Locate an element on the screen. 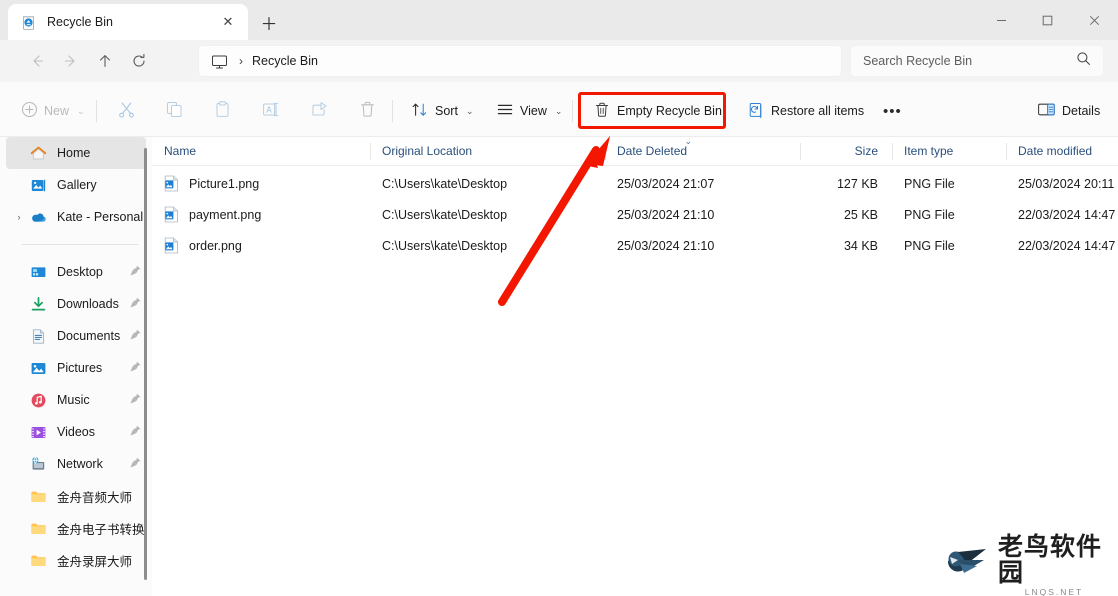 The height and width of the screenshot is (596, 1118). details-pane-label: Details is located at coordinates (1081, 111).